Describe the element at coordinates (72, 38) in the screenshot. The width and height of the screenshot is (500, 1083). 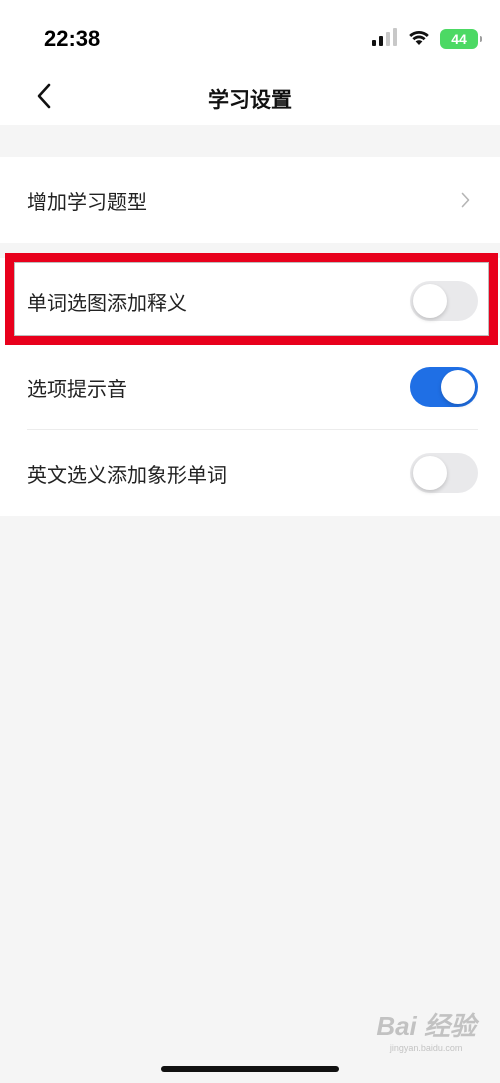
I see `status-time: 22:38` at that location.